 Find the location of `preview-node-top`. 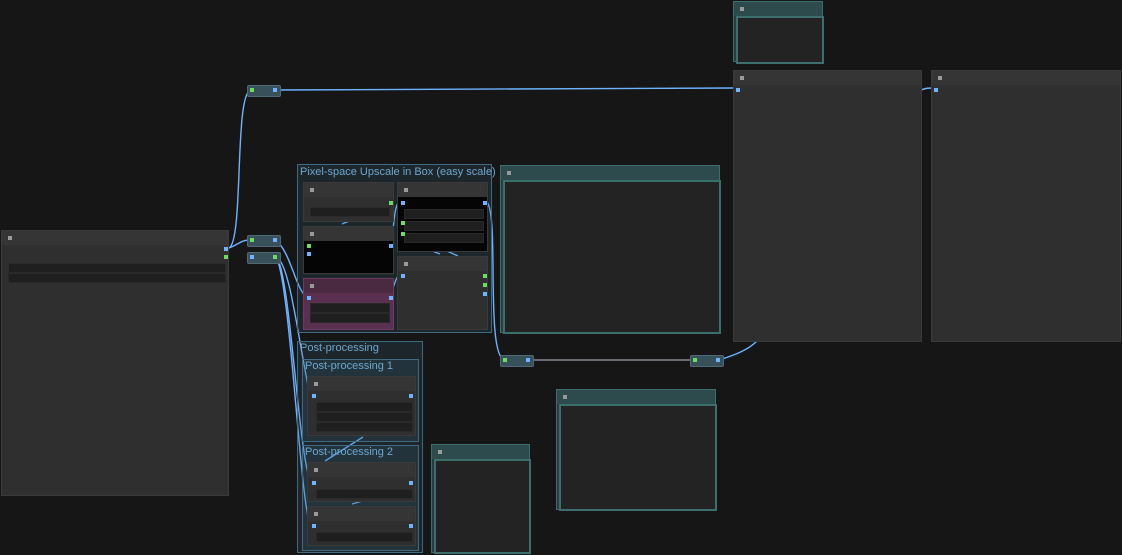

preview-node-top is located at coordinates (778, 32).